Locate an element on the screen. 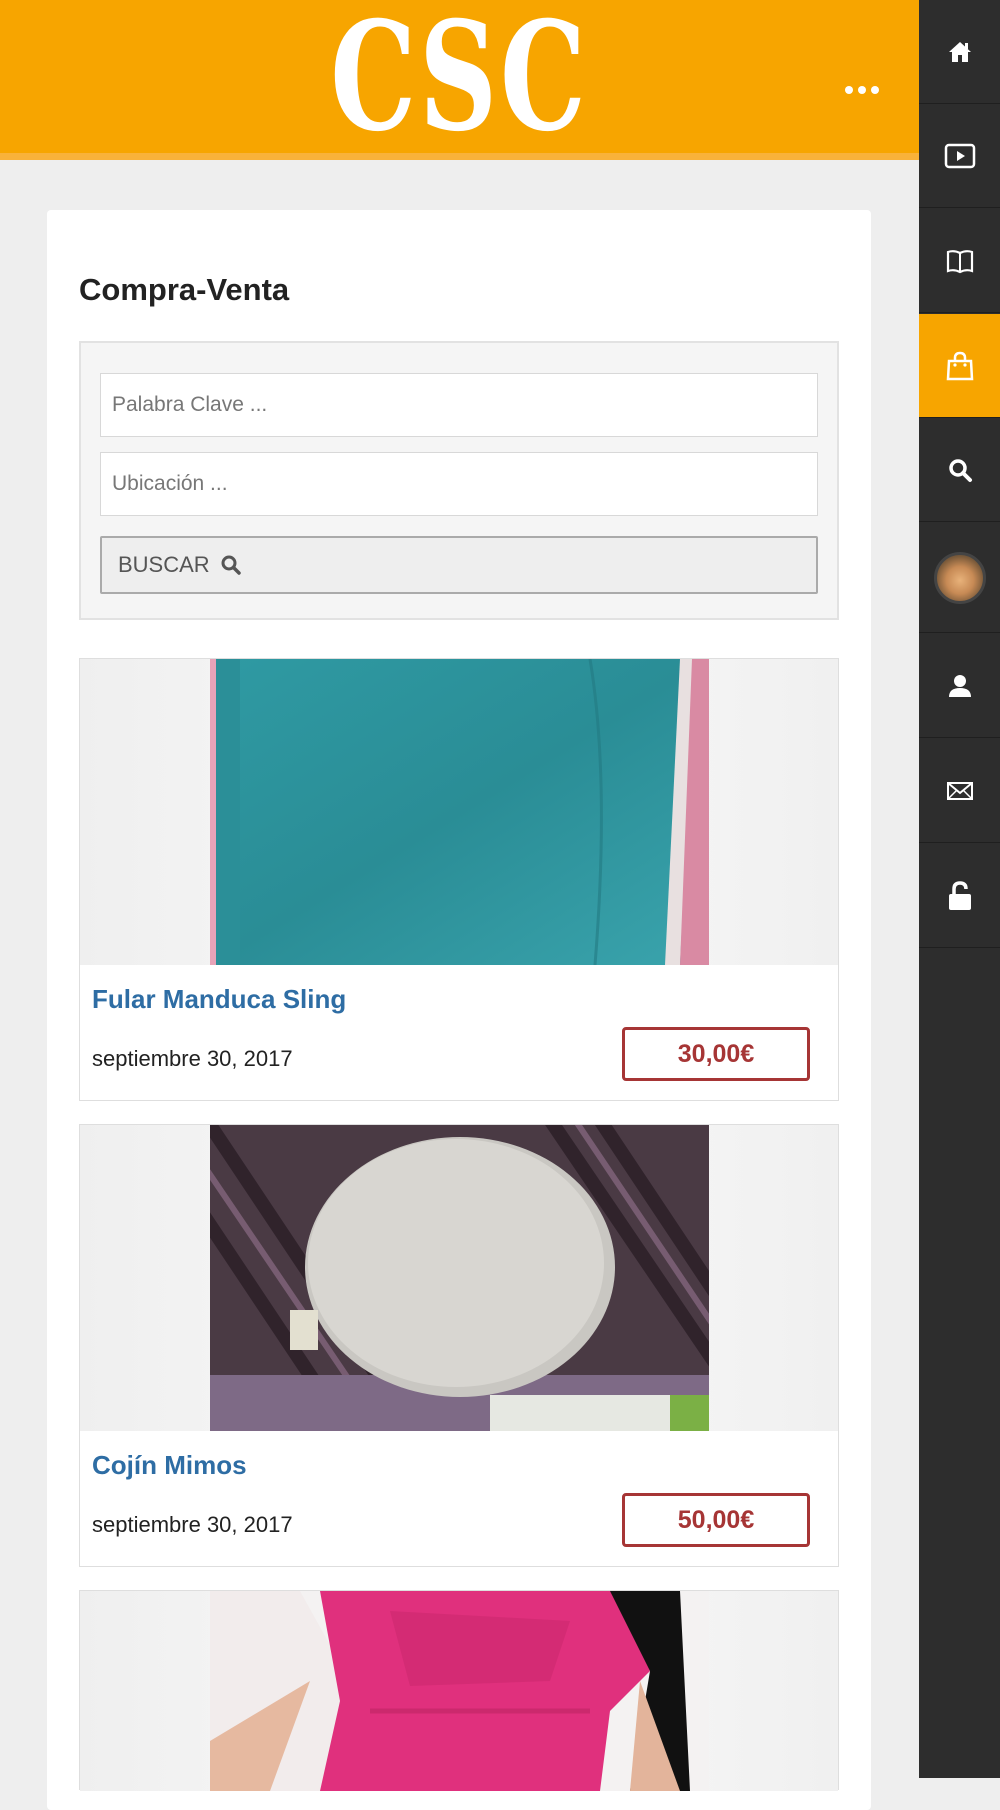 Image resolution: width=1000 pixels, height=1810 pixels. listing-title: Fular Manduca Sling is located at coordinates (219, 999).